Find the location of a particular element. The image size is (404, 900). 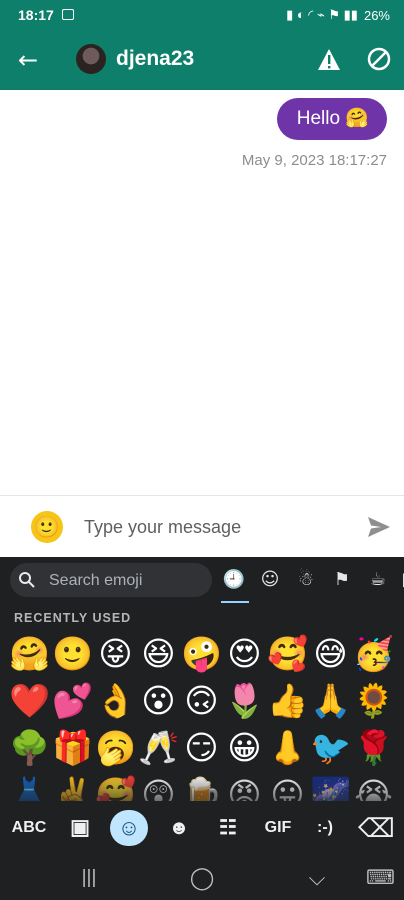

emoji-key: 🤪 is located at coordinates (201, 654).